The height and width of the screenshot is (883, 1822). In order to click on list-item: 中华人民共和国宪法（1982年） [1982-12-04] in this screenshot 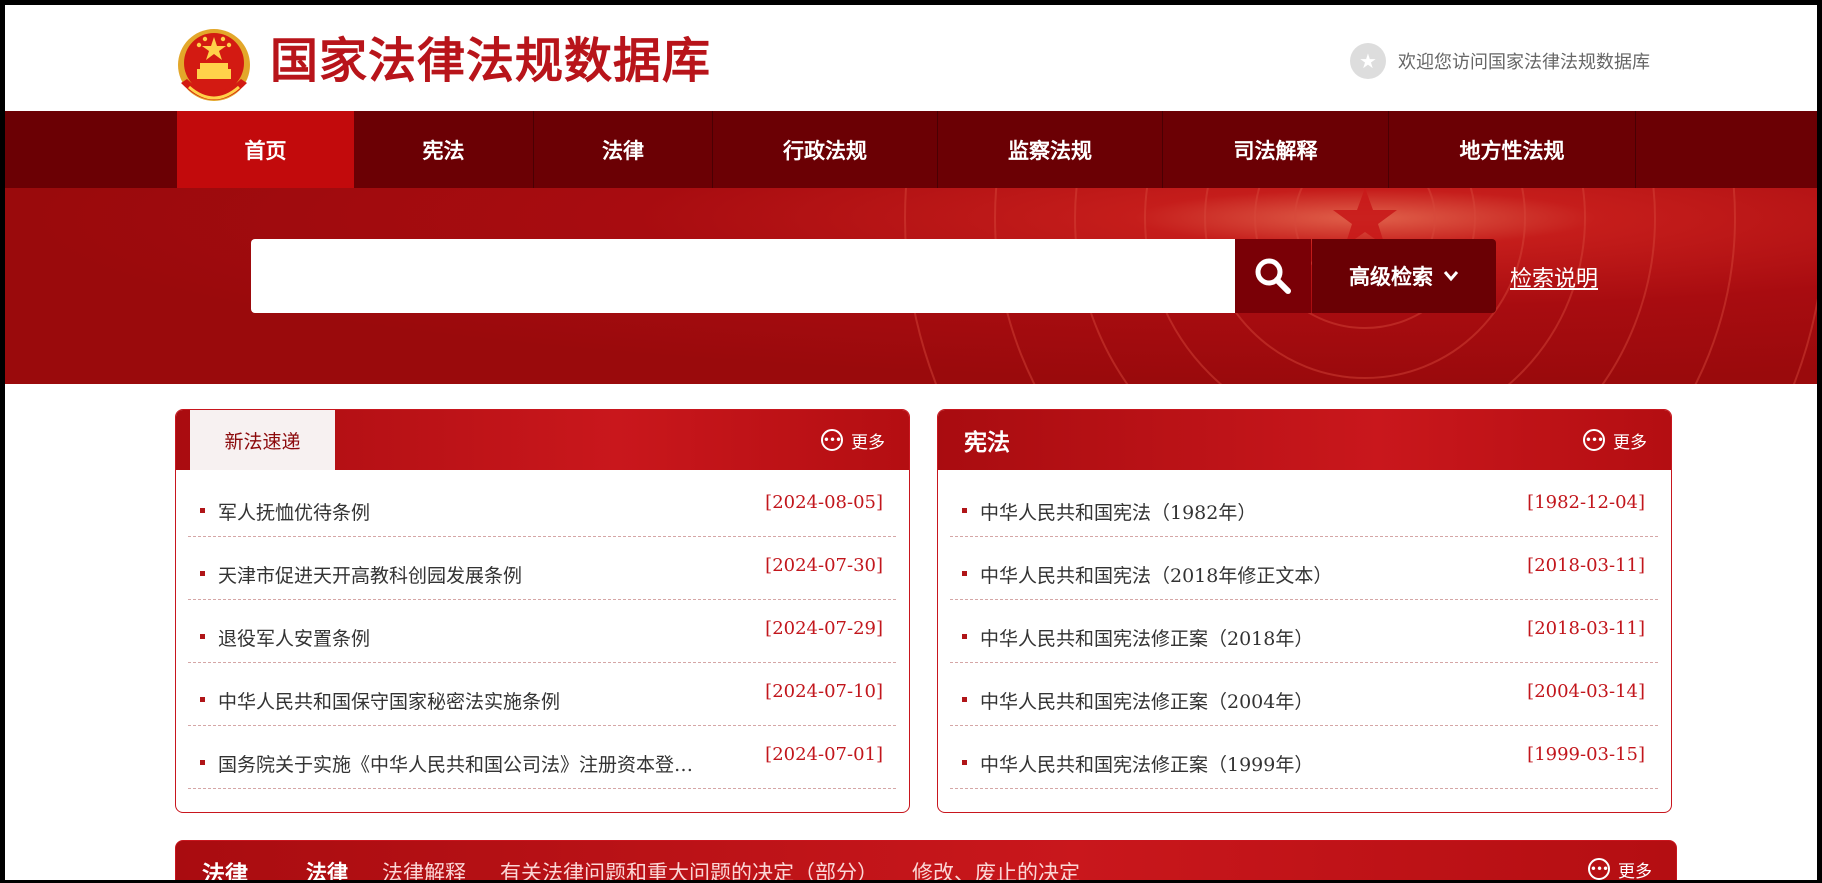, I will do `click(1304, 505)`.